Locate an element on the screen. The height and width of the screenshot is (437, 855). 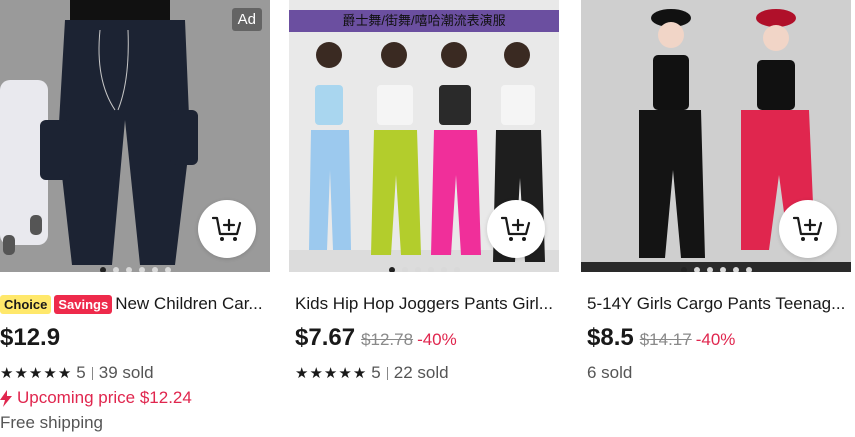
product-price: $8.5 is located at coordinates (610, 337).